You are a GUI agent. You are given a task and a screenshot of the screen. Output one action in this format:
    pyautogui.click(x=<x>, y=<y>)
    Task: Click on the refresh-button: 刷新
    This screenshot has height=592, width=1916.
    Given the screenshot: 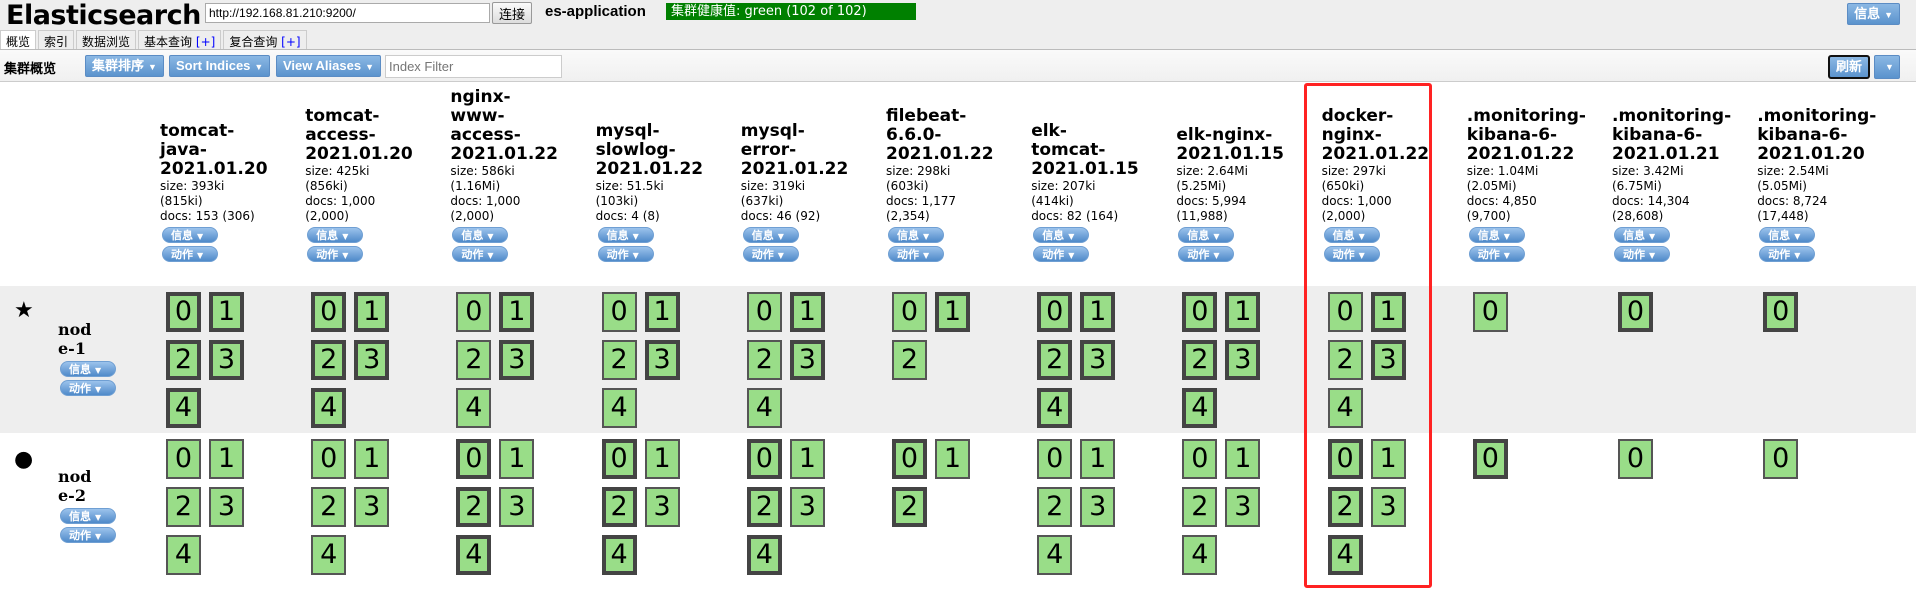 What is the action you would take?
    pyautogui.click(x=1848, y=67)
    